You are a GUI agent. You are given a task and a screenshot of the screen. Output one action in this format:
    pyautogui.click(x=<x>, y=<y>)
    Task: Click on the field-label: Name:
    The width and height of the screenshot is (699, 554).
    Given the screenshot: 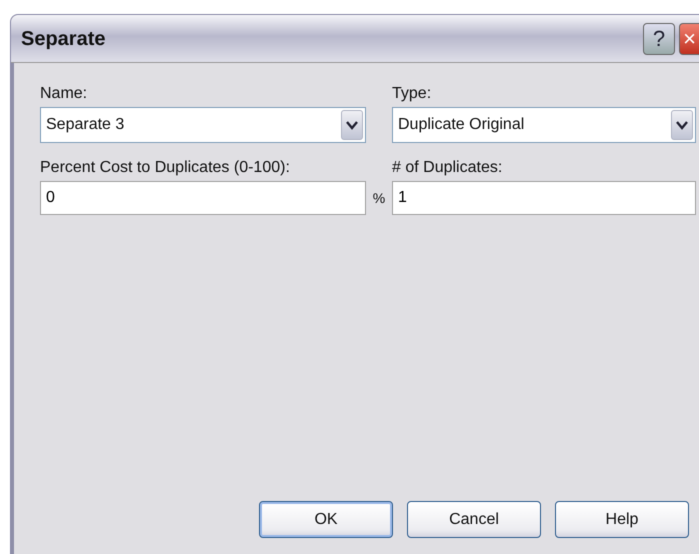 What is the action you would take?
    pyautogui.click(x=64, y=91)
    